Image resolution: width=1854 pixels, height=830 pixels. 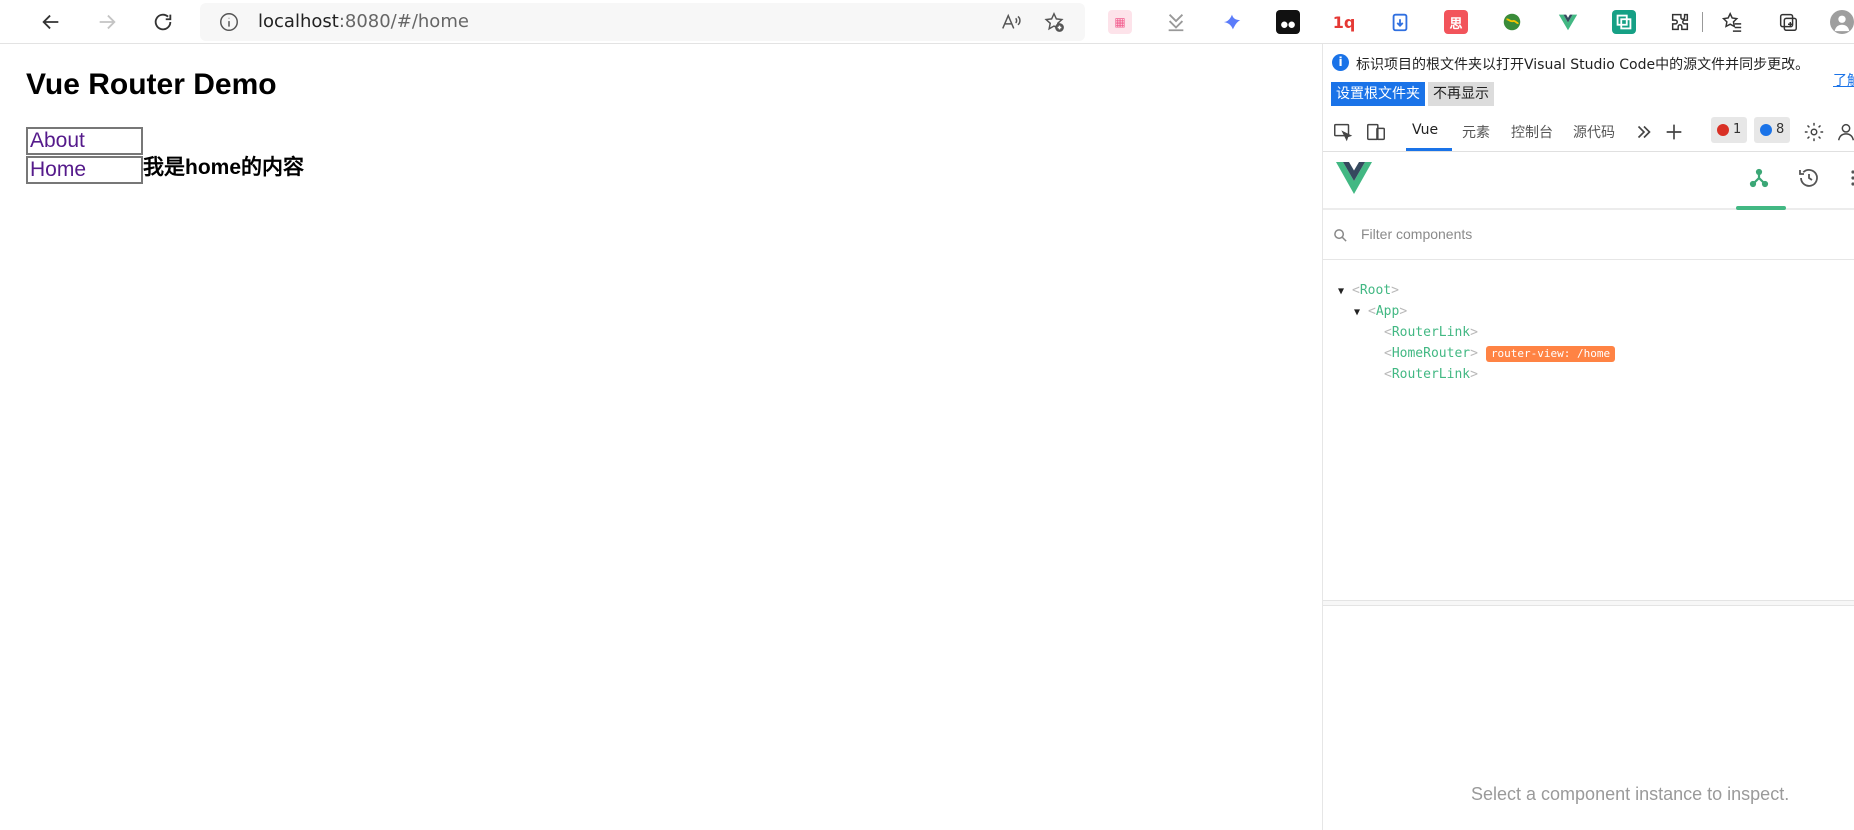 What do you see at coordinates (1417, 234) in the screenshot?
I see `filter-placeholder: Filter components` at bounding box center [1417, 234].